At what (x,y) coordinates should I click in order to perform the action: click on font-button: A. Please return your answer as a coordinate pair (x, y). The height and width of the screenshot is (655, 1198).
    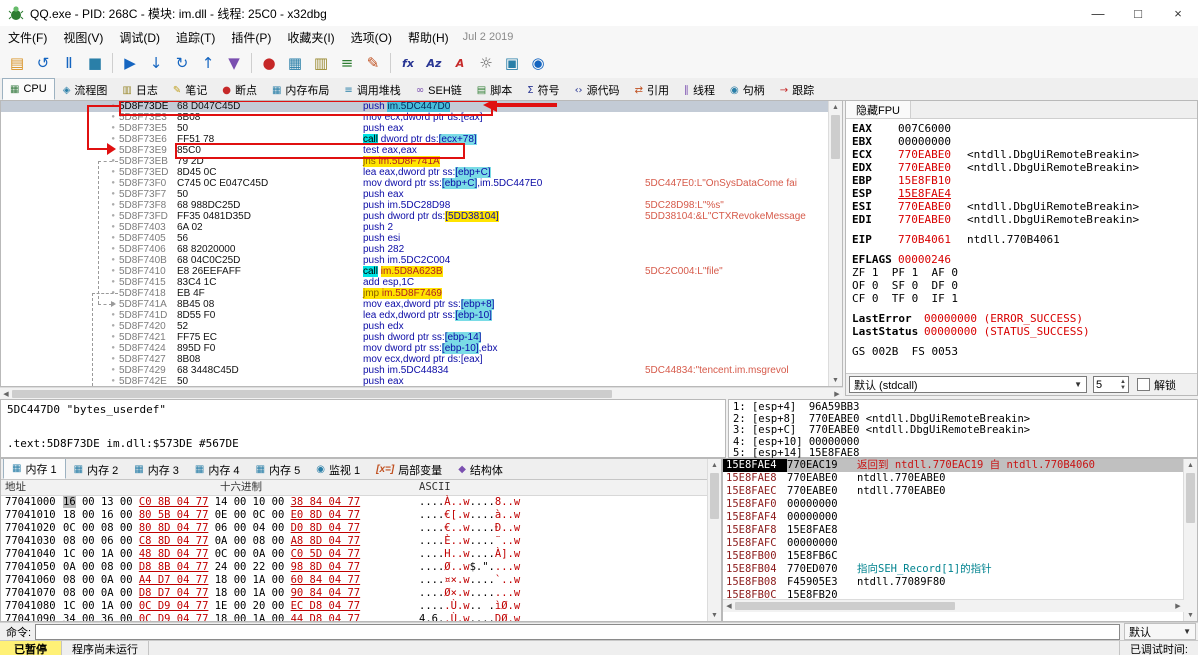
    Looking at the image, I should click on (460, 63).